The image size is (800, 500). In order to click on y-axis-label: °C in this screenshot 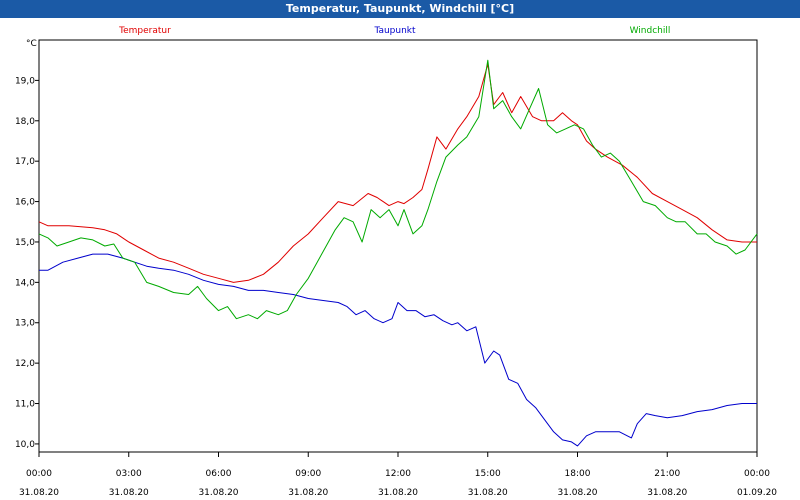, I will do `click(31, 44)`.